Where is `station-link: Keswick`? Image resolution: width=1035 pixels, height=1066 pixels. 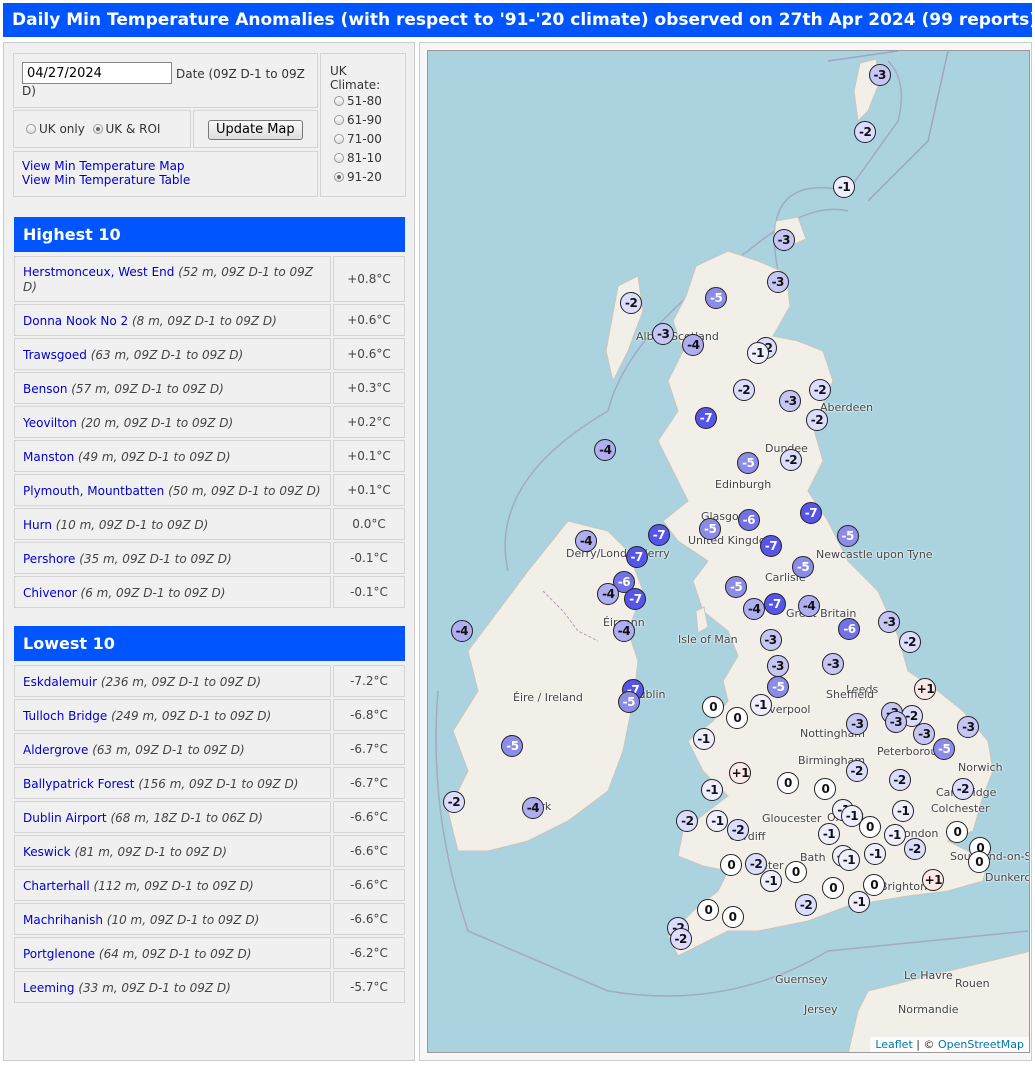 station-link: Keswick is located at coordinates (47, 852).